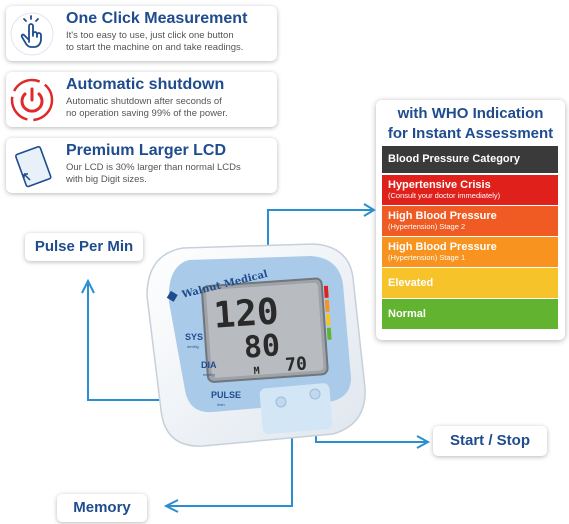  Describe the element at coordinates (102, 508) in the screenshot. I see `memory-label: Memory` at that location.